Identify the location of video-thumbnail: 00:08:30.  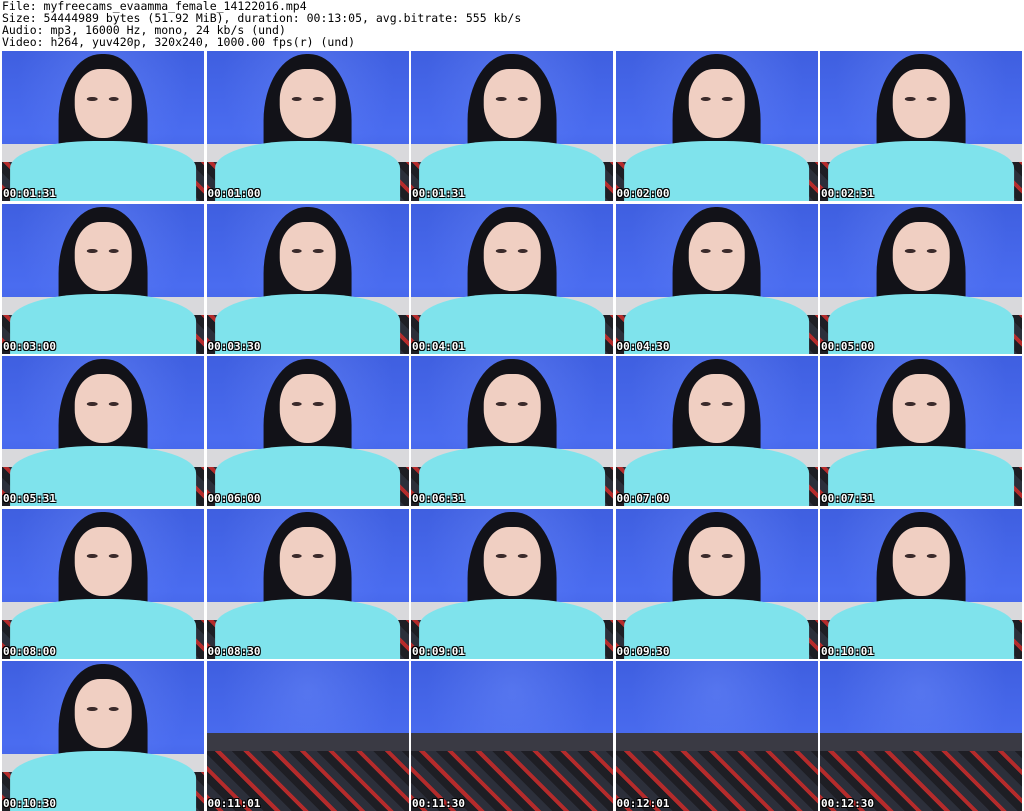
(307, 583).